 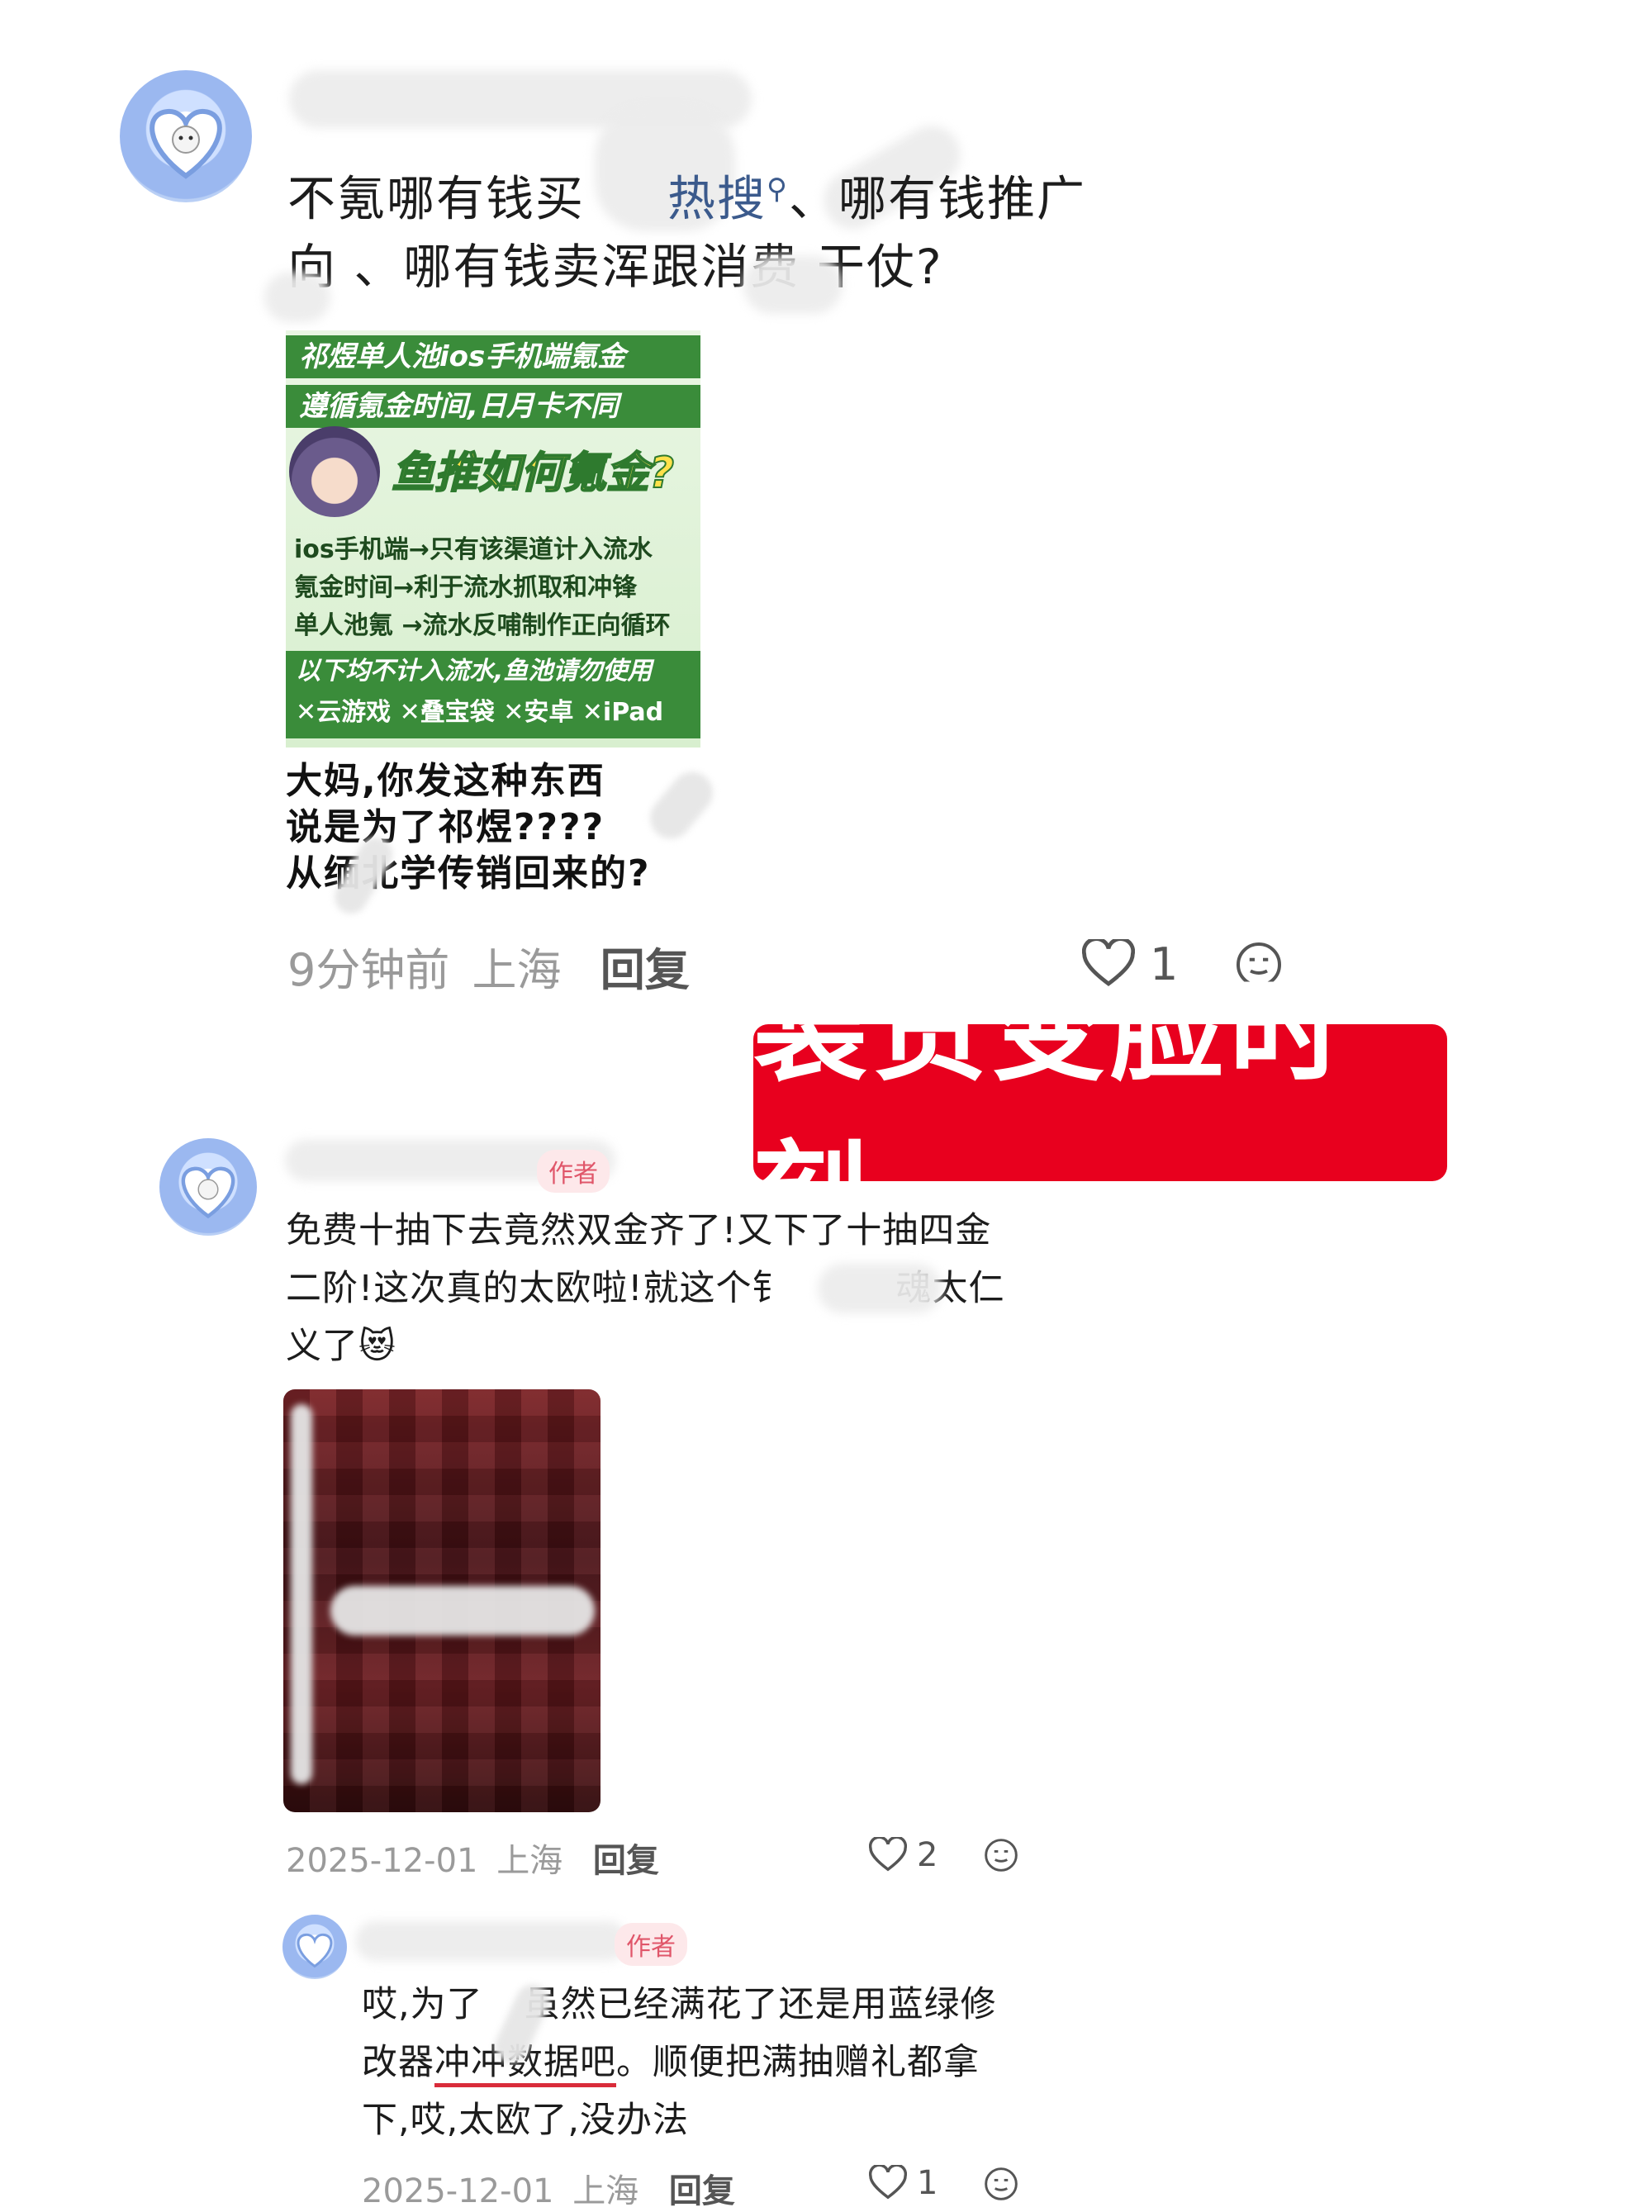 What do you see at coordinates (778, 189) in the screenshot?
I see `search-link-icon: ⚲` at bounding box center [778, 189].